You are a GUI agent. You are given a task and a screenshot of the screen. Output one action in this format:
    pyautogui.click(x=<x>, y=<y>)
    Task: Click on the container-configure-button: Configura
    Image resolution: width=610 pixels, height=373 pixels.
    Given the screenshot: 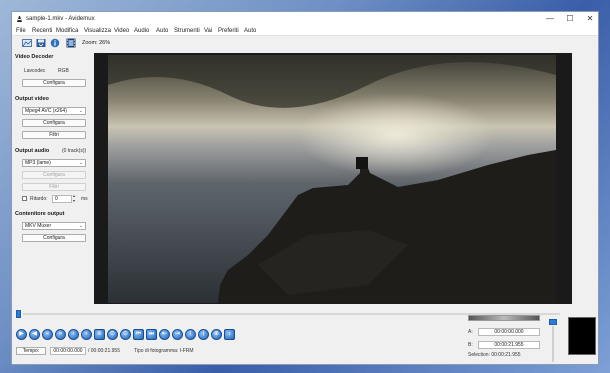 What is the action you would take?
    pyautogui.click(x=54, y=238)
    